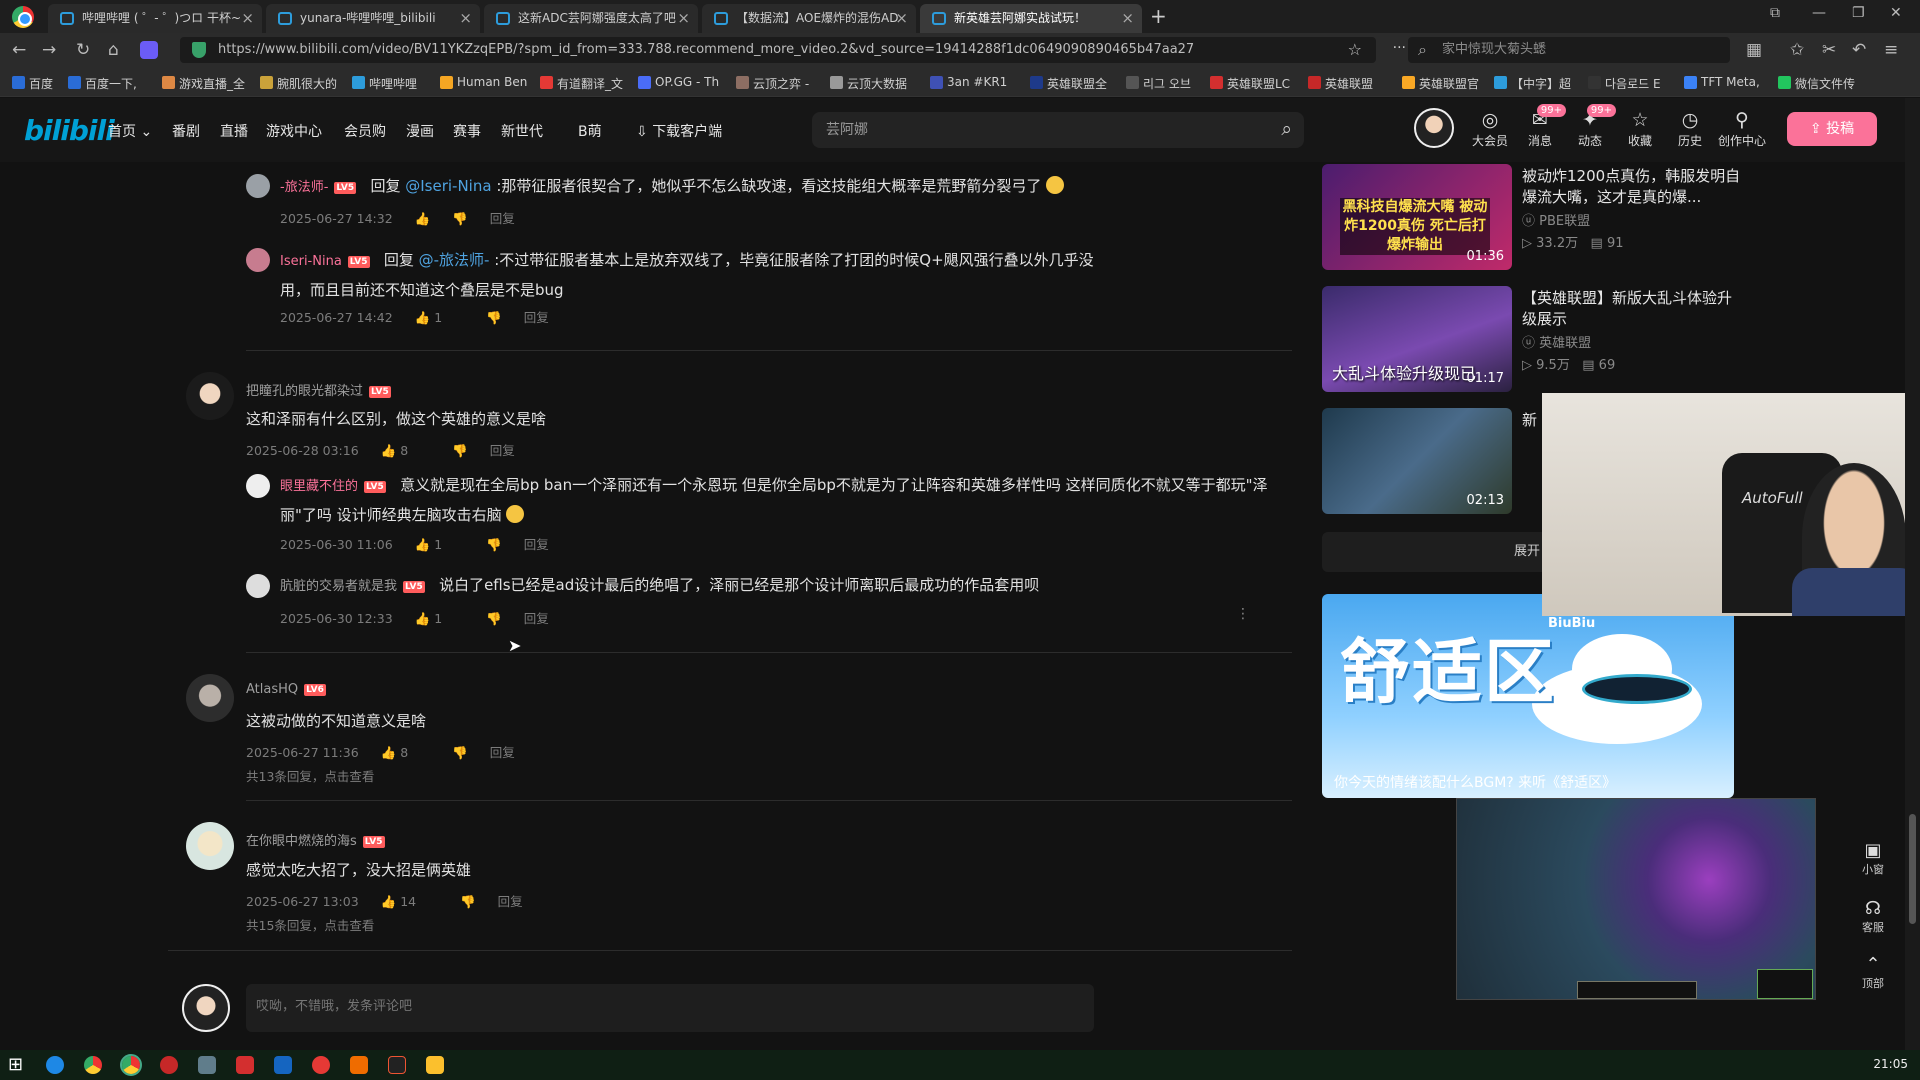 Image resolution: width=1920 pixels, height=1080 pixels. What do you see at coordinates (234, 131) in the screenshot?
I see `nav-live: 直播` at bounding box center [234, 131].